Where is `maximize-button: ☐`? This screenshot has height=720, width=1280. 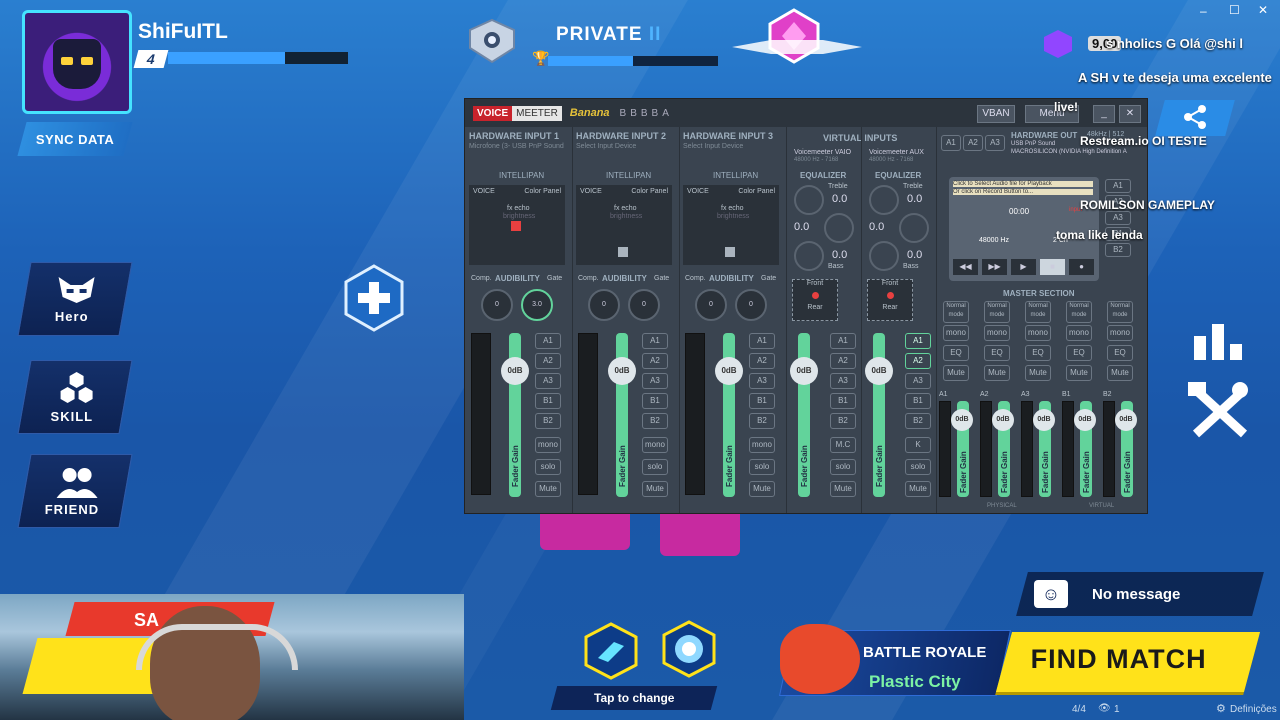 maximize-button: ☐ is located at coordinates (1234, 10).